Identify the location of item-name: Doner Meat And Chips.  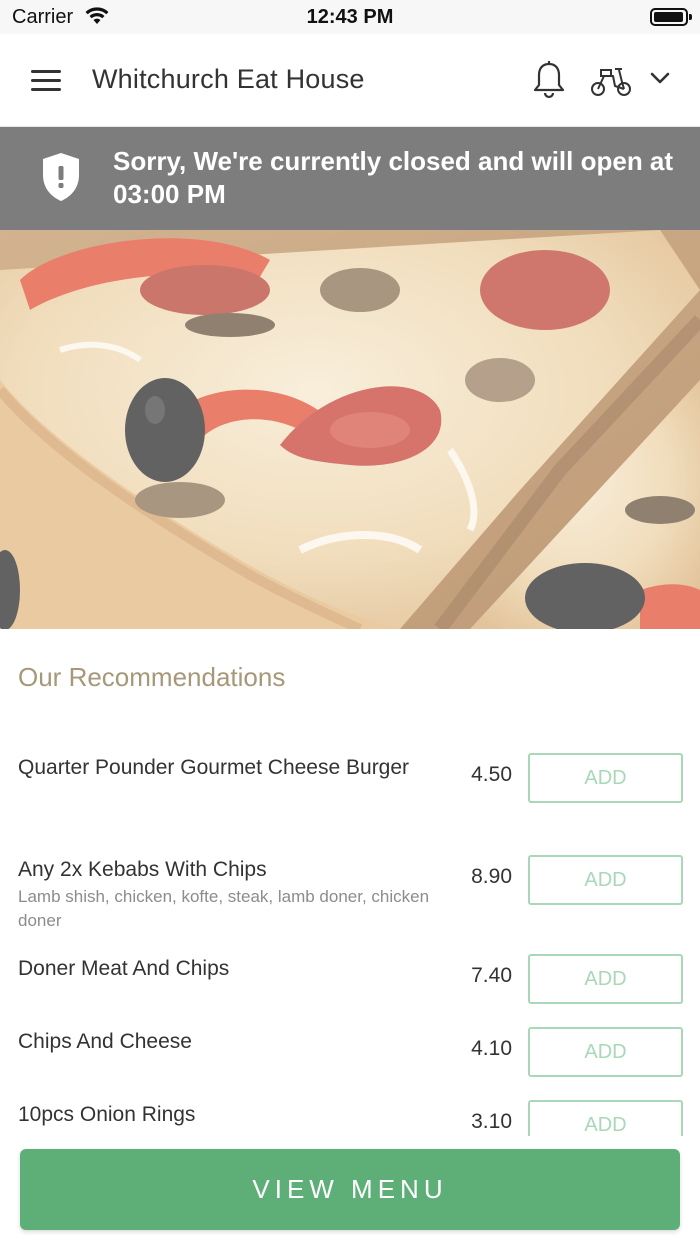
(124, 968).